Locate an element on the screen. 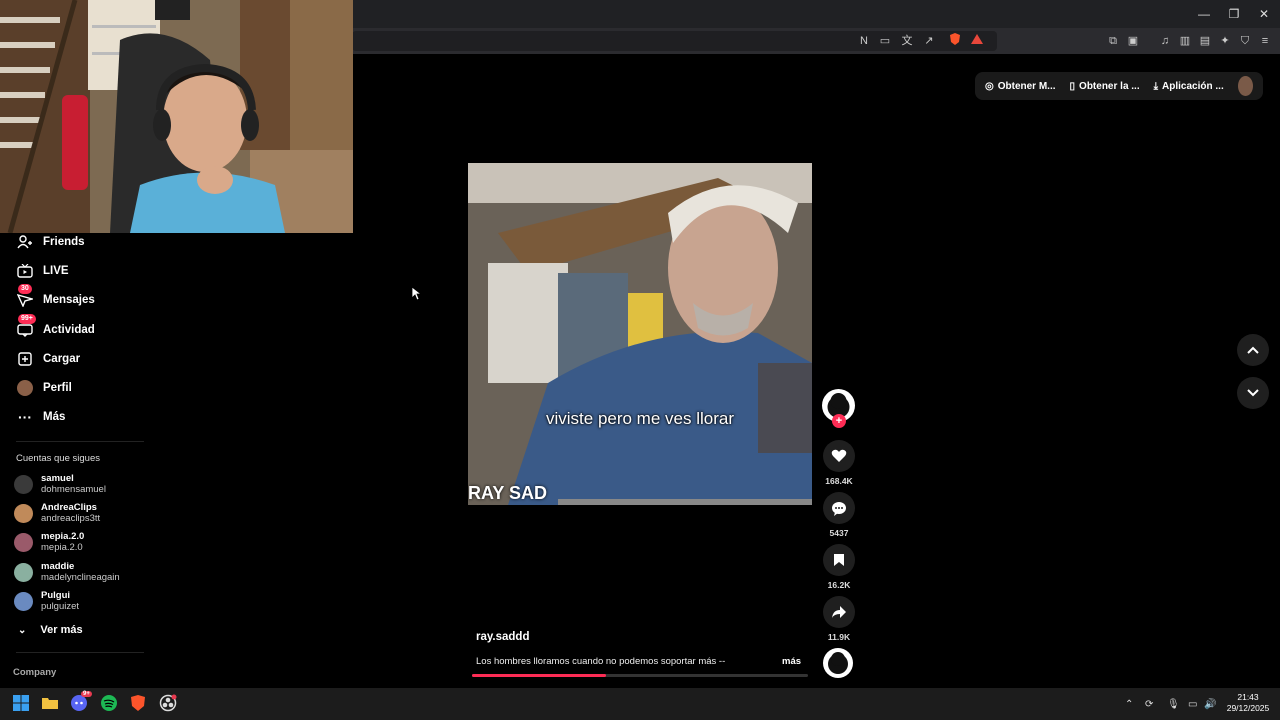  brave-browser-icon is located at coordinates (139, 704).